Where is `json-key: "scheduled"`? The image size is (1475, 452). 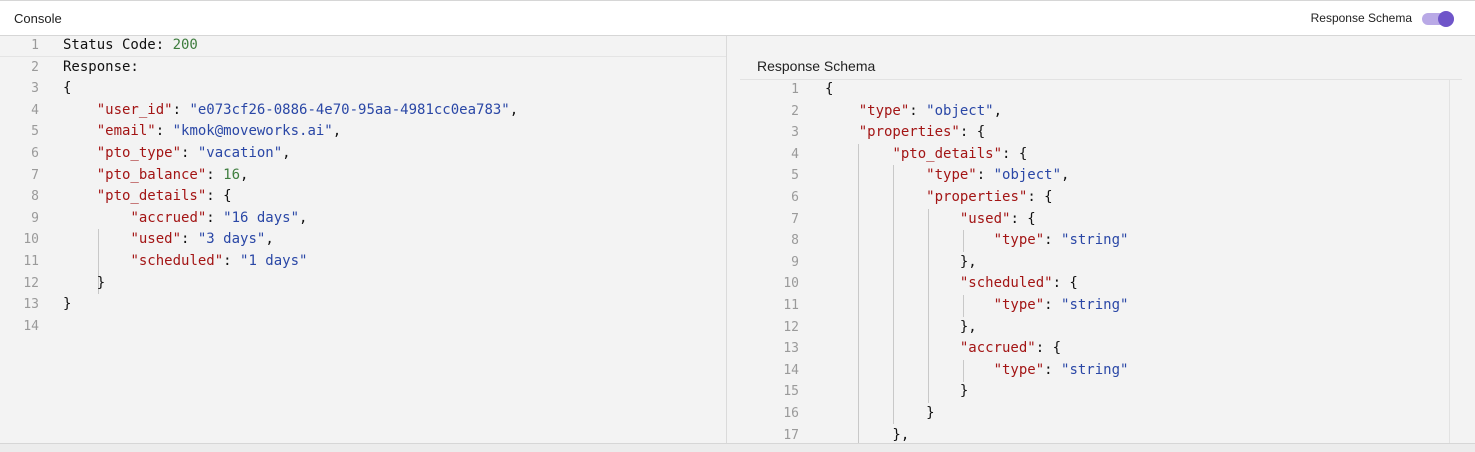 json-key: "scheduled" is located at coordinates (1006, 283).